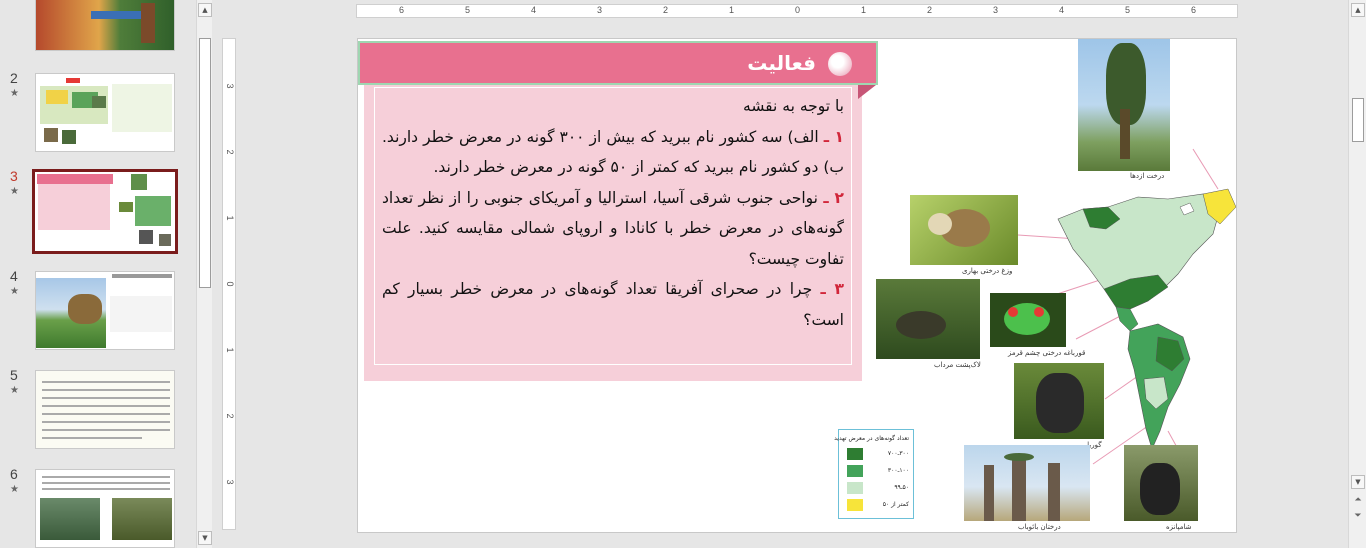 This screenshot has height=548, width=1366. What do you see at coordinates (1039, 527) in the screenshot?
I see `caption-baobab: درختان بائوباب` at bounding box center [1039, 527].